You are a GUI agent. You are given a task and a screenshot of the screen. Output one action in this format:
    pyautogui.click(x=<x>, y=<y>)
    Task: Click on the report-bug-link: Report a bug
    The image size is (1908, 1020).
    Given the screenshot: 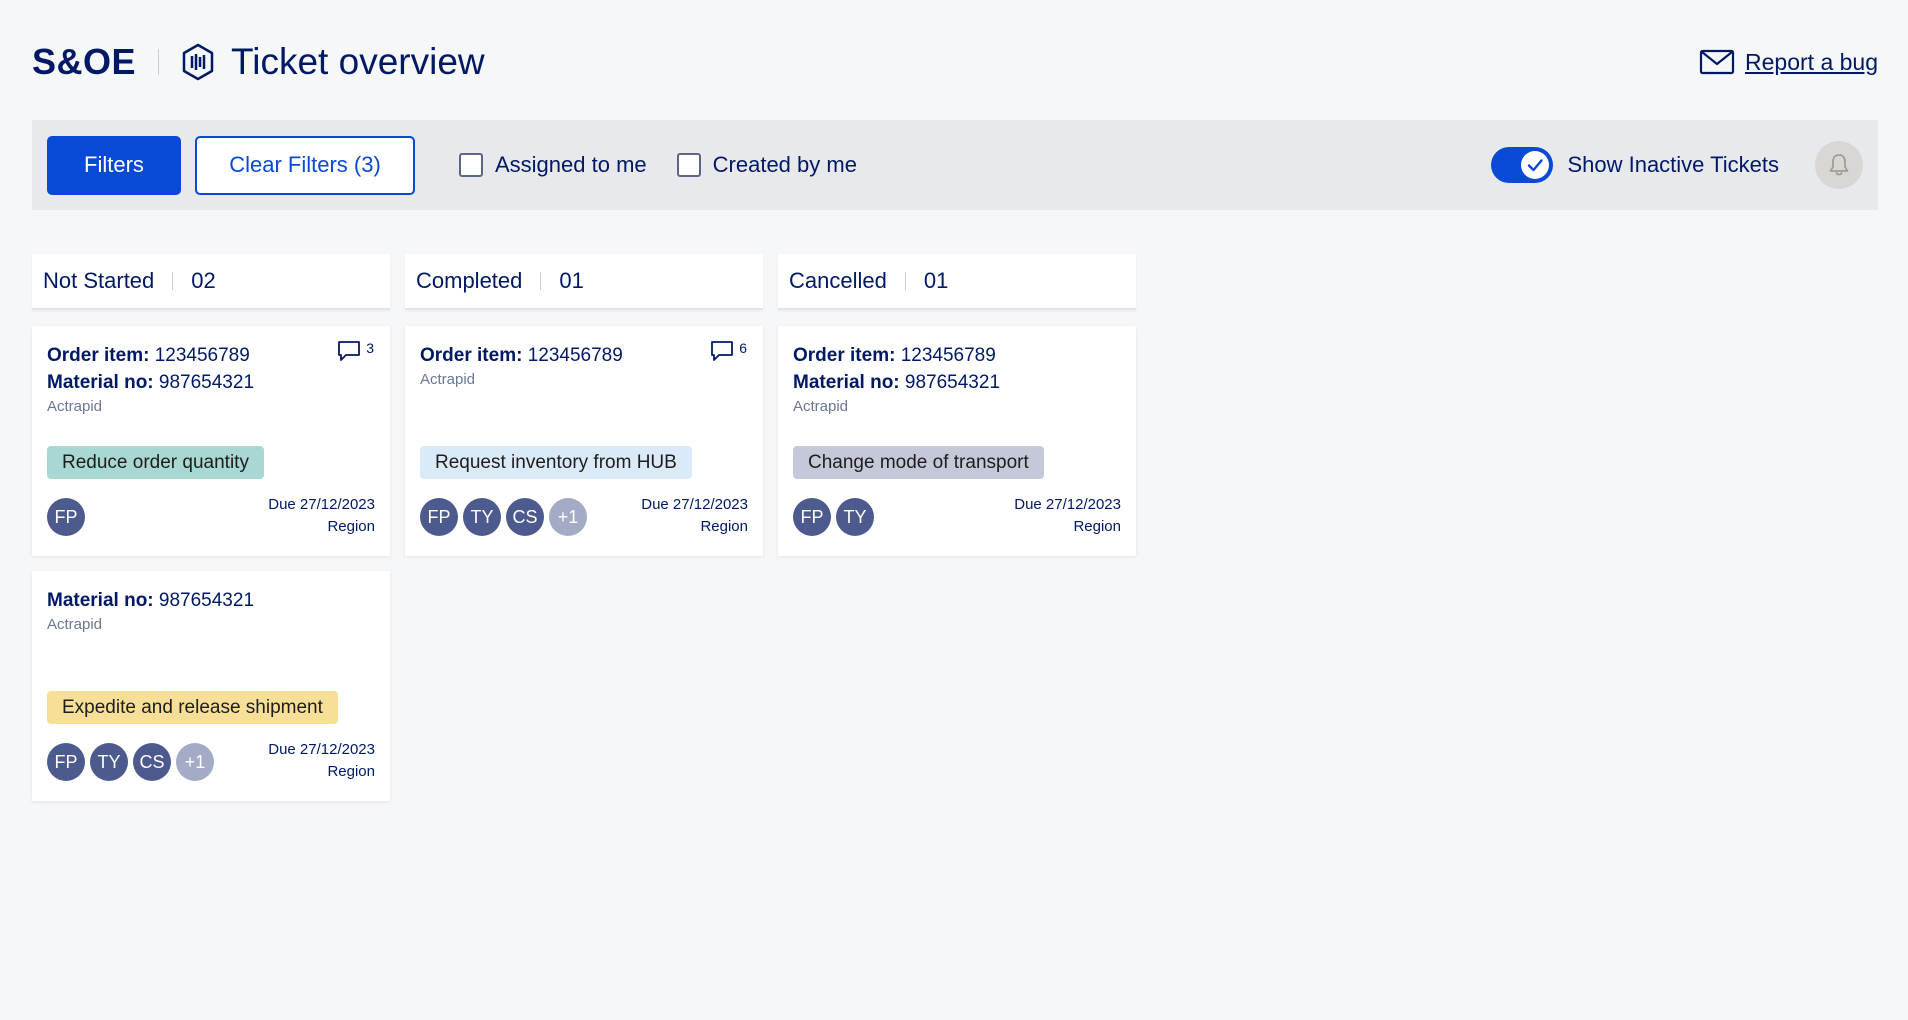 What is the action you would take?
    pyautogui.click(x=1788, y=62)
    